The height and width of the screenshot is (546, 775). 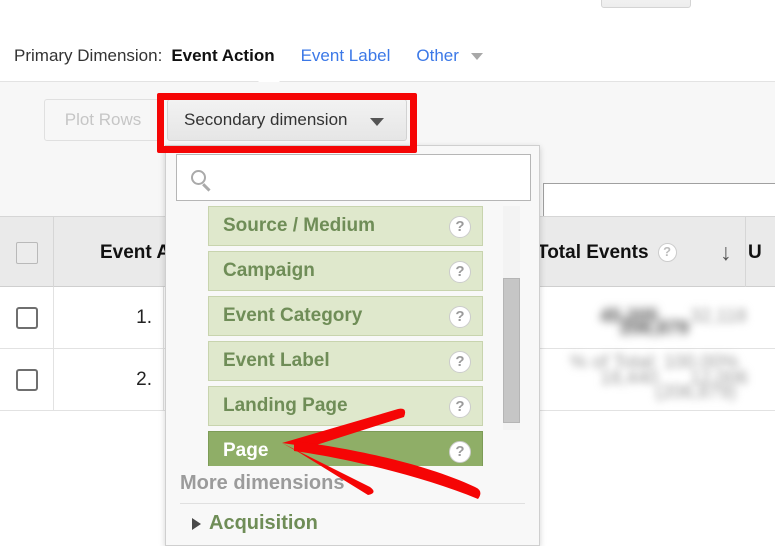 What do you see at coordinates (262, 483) in the screenshot?
I see `more-dimensions-heading: More dimensions` at bounding box center [262, 483].